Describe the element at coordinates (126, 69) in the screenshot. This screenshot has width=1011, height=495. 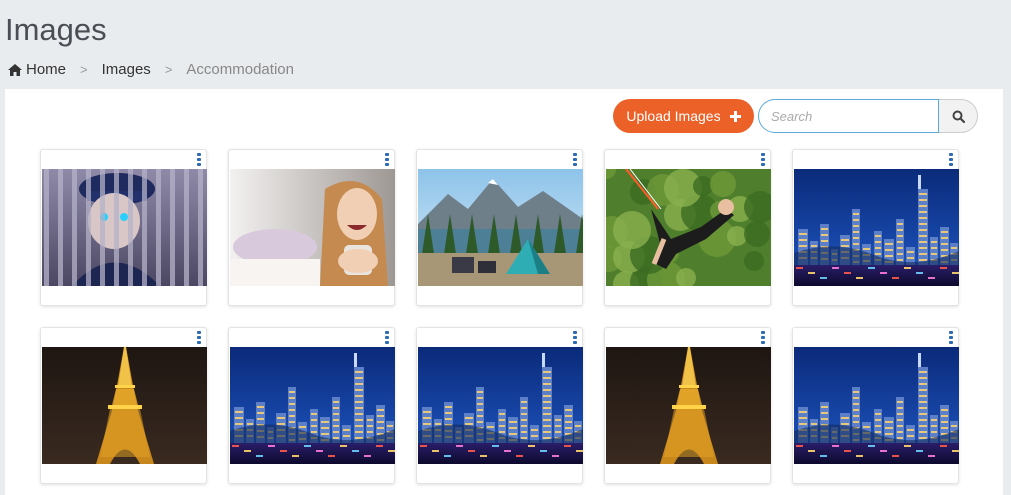
I see `breadcrumb-images-link: Images` at that location.